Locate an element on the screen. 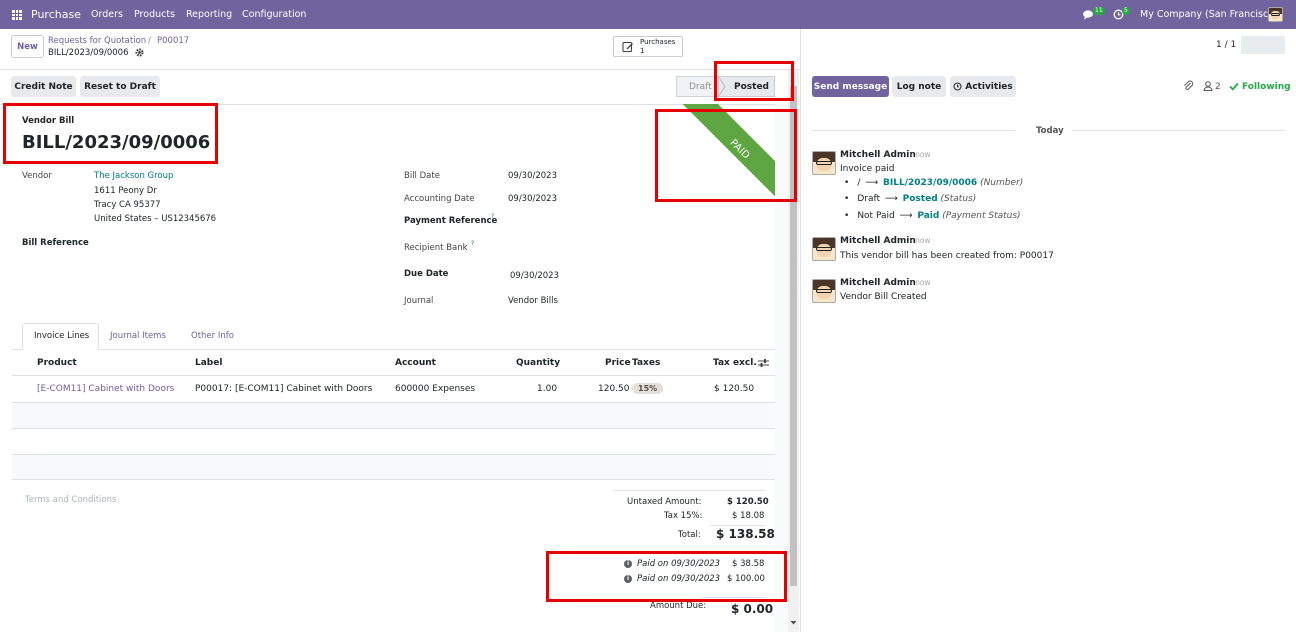 The width and height of the screenshot is (1296, 632). breadcrumb-po: P00017 is located at coordinates (173, 41).